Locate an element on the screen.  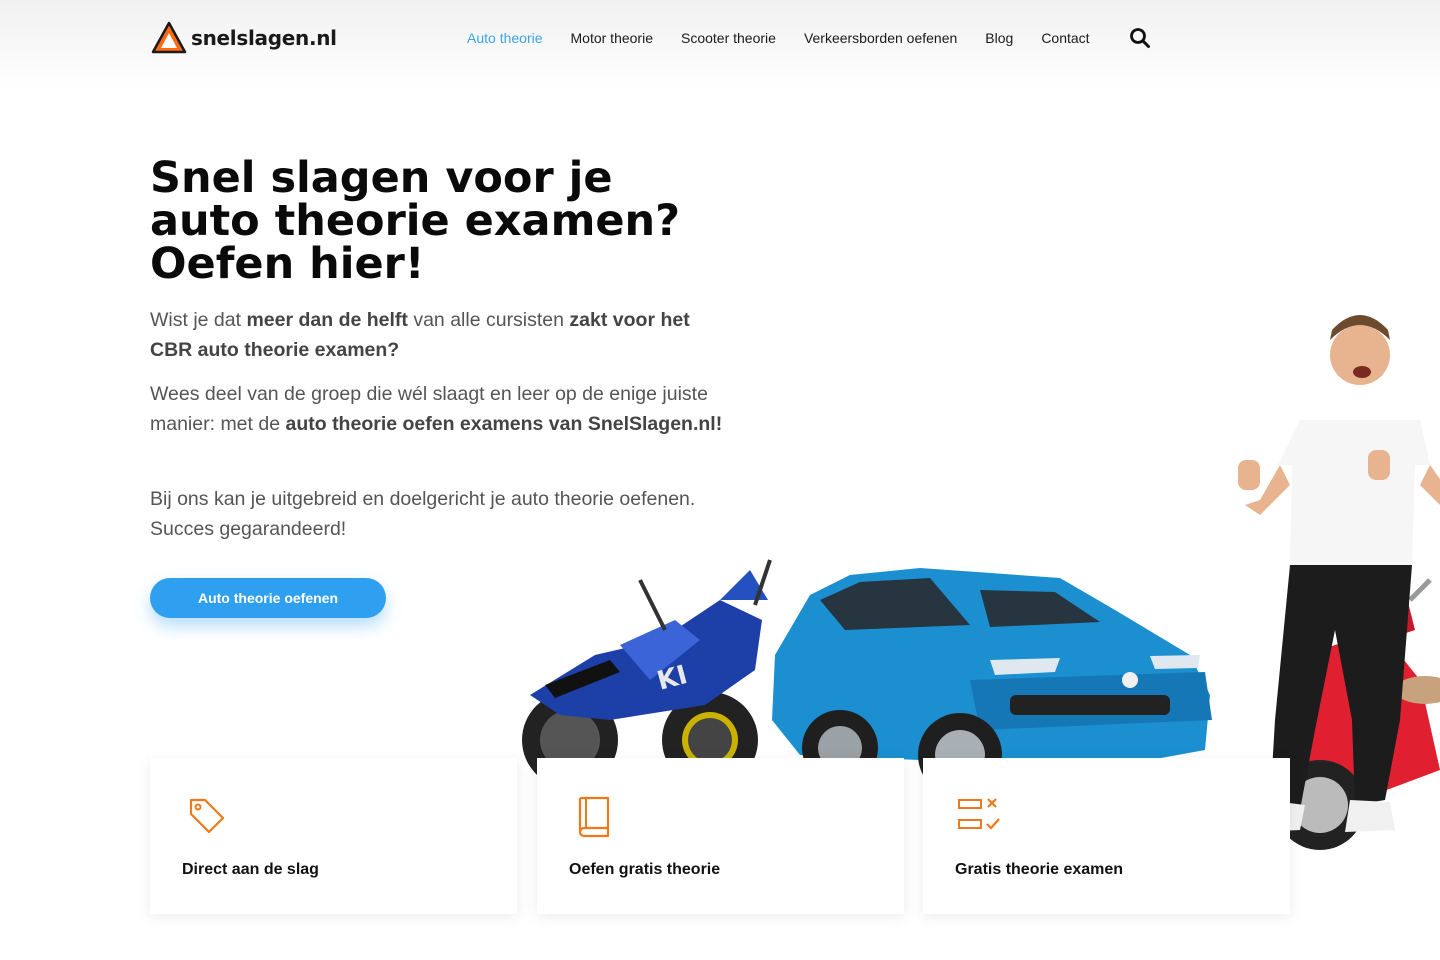
logo: snelslagen.nl is located at coordinates (244, 38).